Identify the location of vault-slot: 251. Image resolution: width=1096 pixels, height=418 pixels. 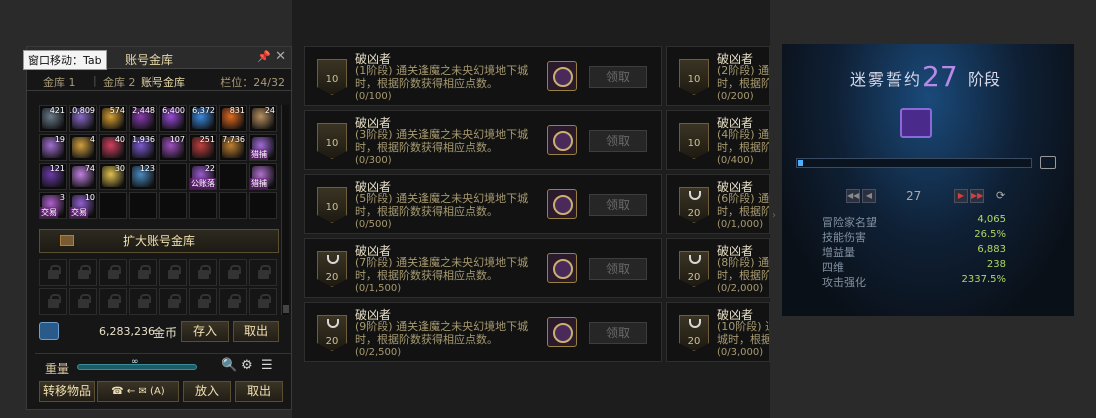
(203, 147).